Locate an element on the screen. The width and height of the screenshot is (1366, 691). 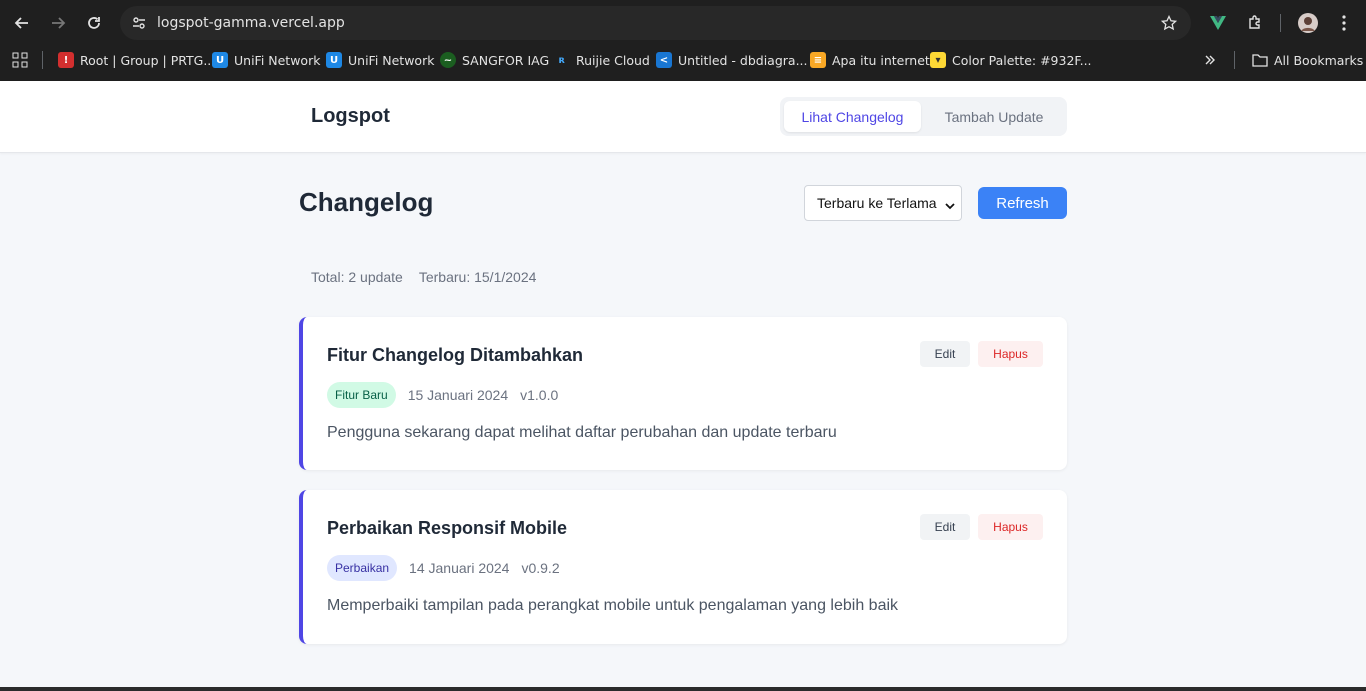
tab-add-update: Tambah Update is located at coordinates (994, 116).